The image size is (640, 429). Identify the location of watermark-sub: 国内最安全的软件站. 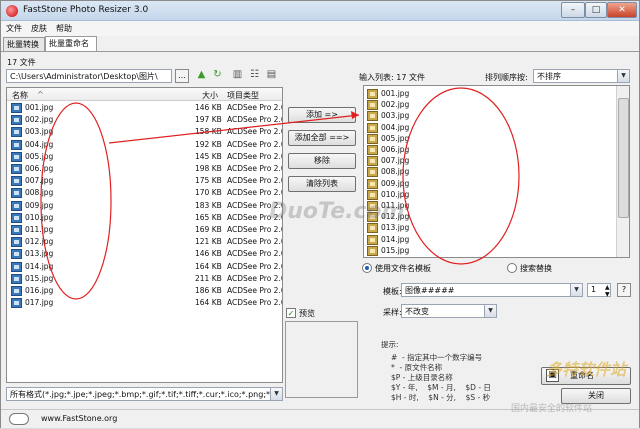
(552, 409).